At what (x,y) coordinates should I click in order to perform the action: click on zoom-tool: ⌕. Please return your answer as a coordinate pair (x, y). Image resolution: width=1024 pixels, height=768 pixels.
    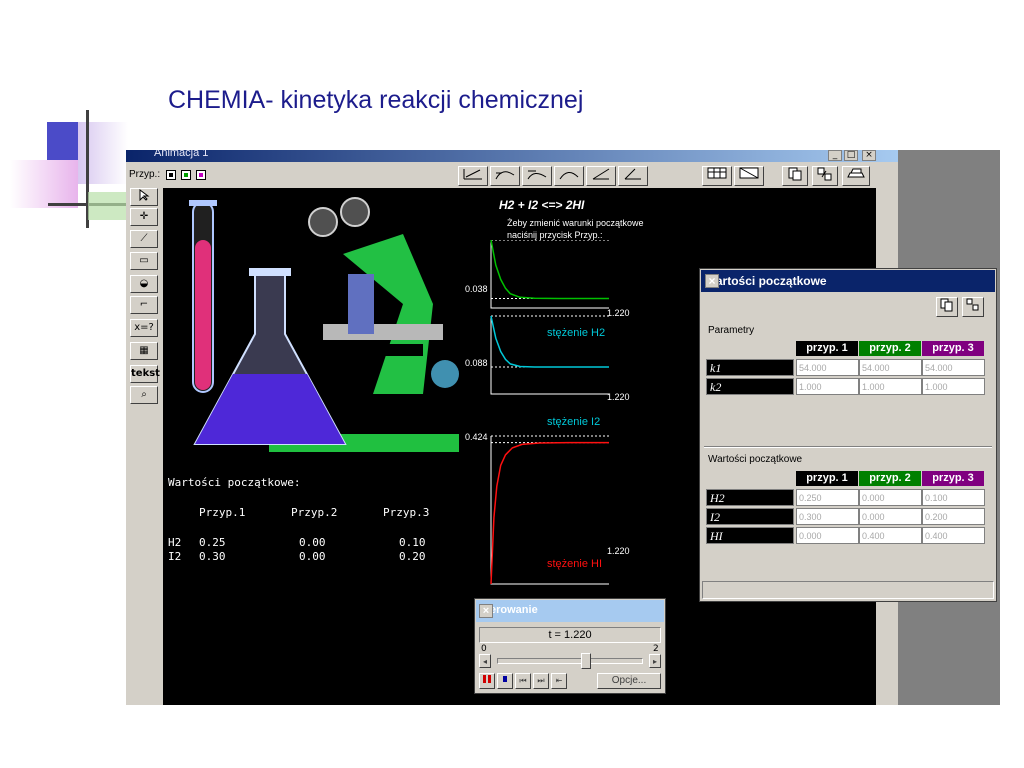
    Looking at the image, I should click on (144, 395).